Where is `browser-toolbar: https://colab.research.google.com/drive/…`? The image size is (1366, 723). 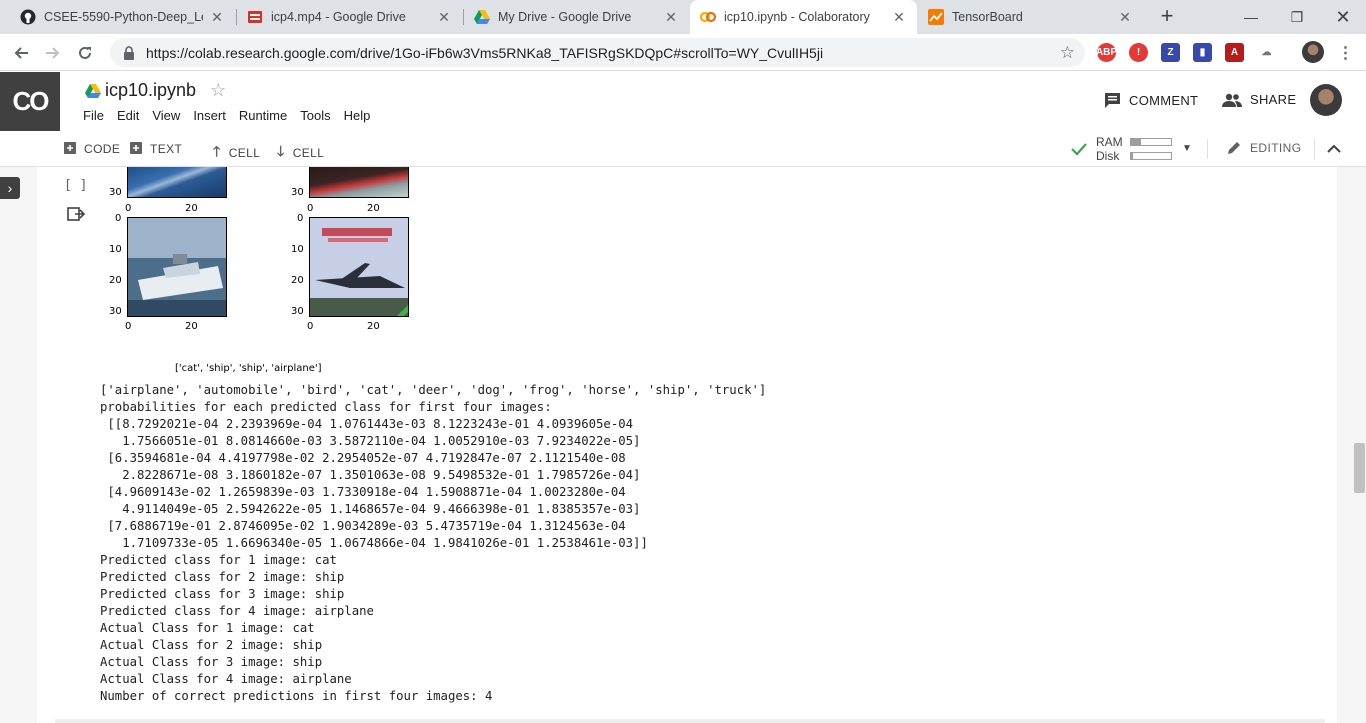 browser-toolbar: https://colab.research.google.com/drive/… is located at coordinates (683, 52).